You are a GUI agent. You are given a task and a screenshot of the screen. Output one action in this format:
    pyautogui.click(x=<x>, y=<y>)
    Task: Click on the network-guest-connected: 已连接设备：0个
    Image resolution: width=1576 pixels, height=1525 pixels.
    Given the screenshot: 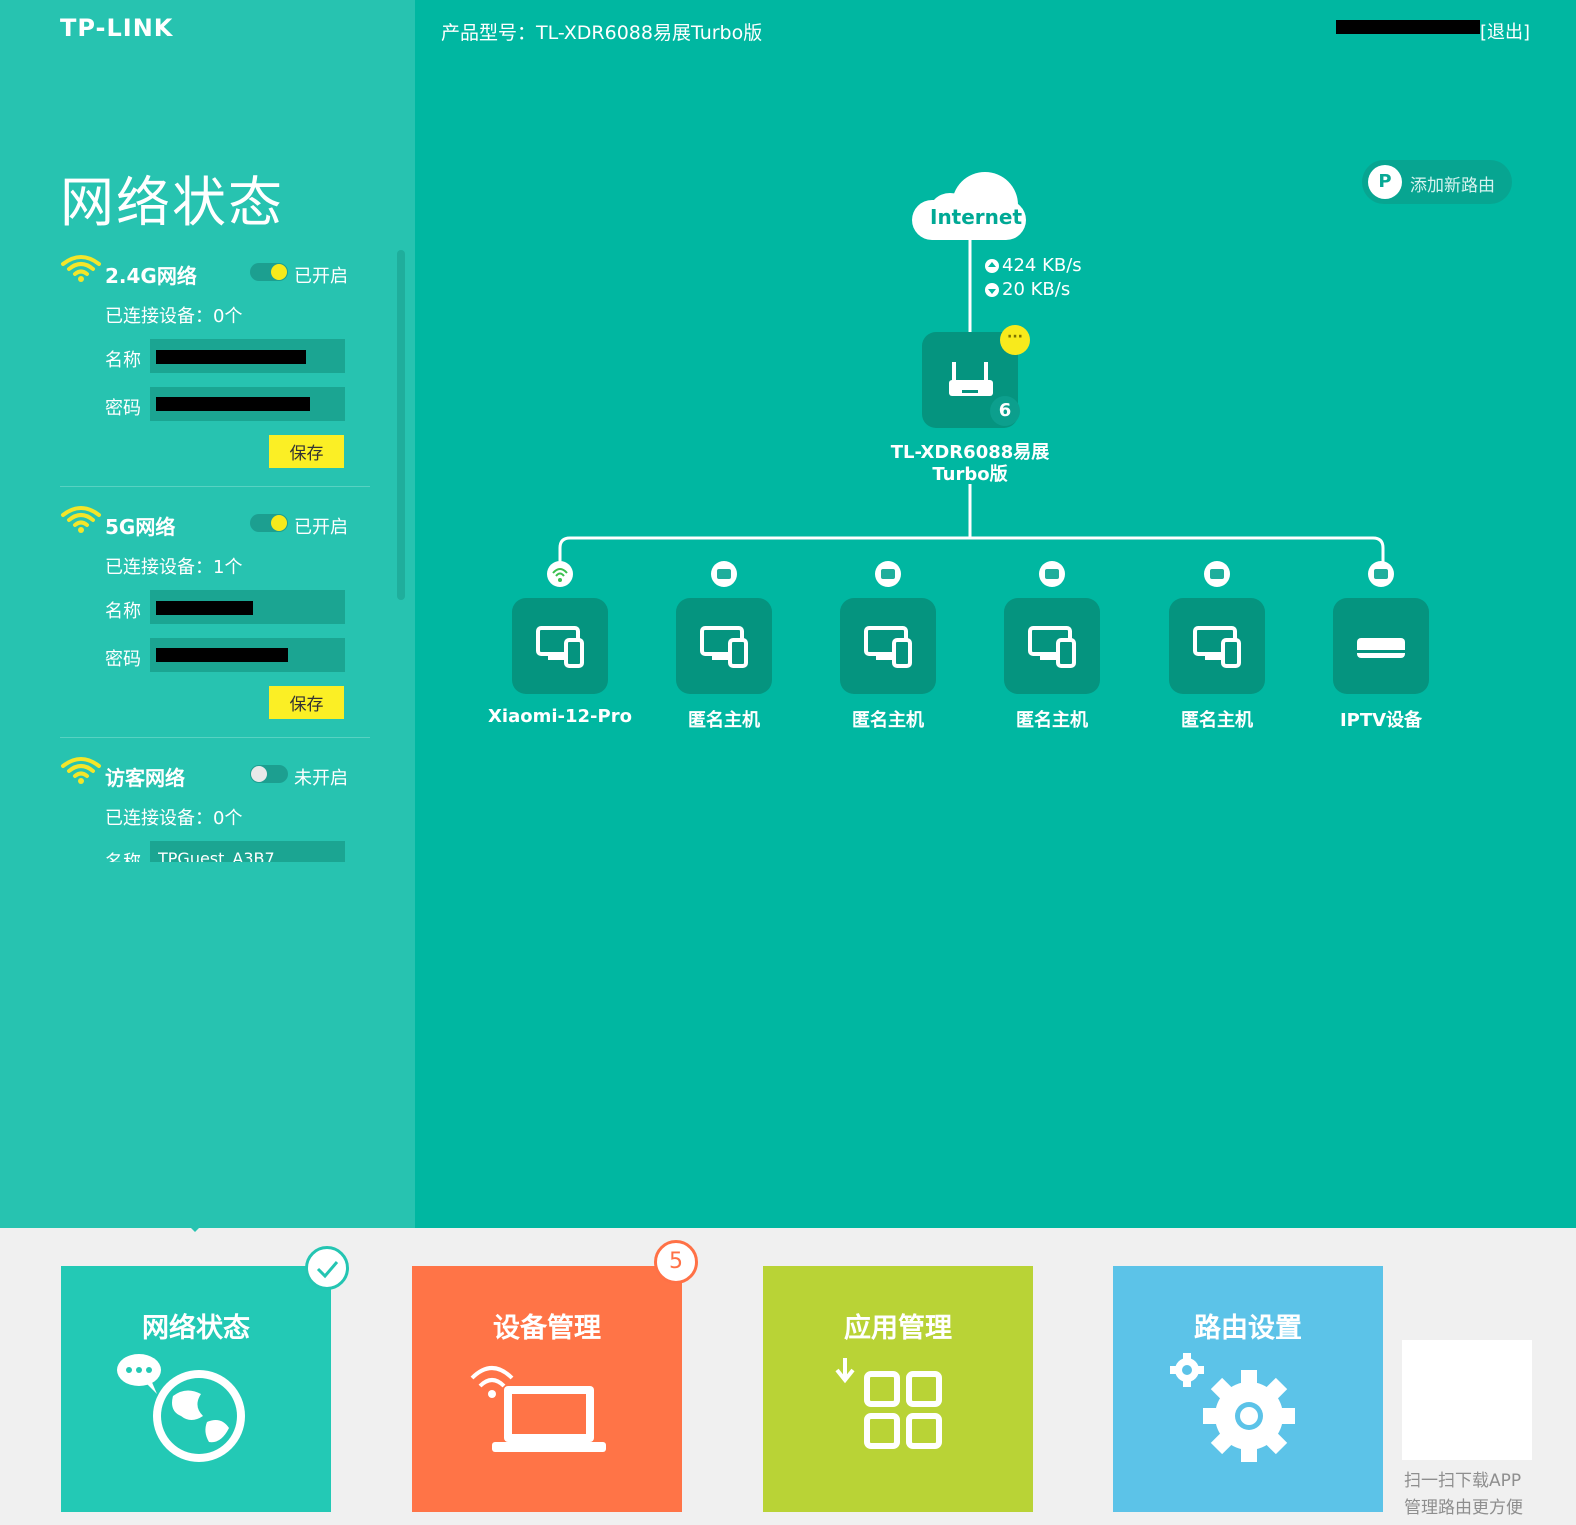 What is the action you would take?
    pyautogui.click(x=174, y=818)
    